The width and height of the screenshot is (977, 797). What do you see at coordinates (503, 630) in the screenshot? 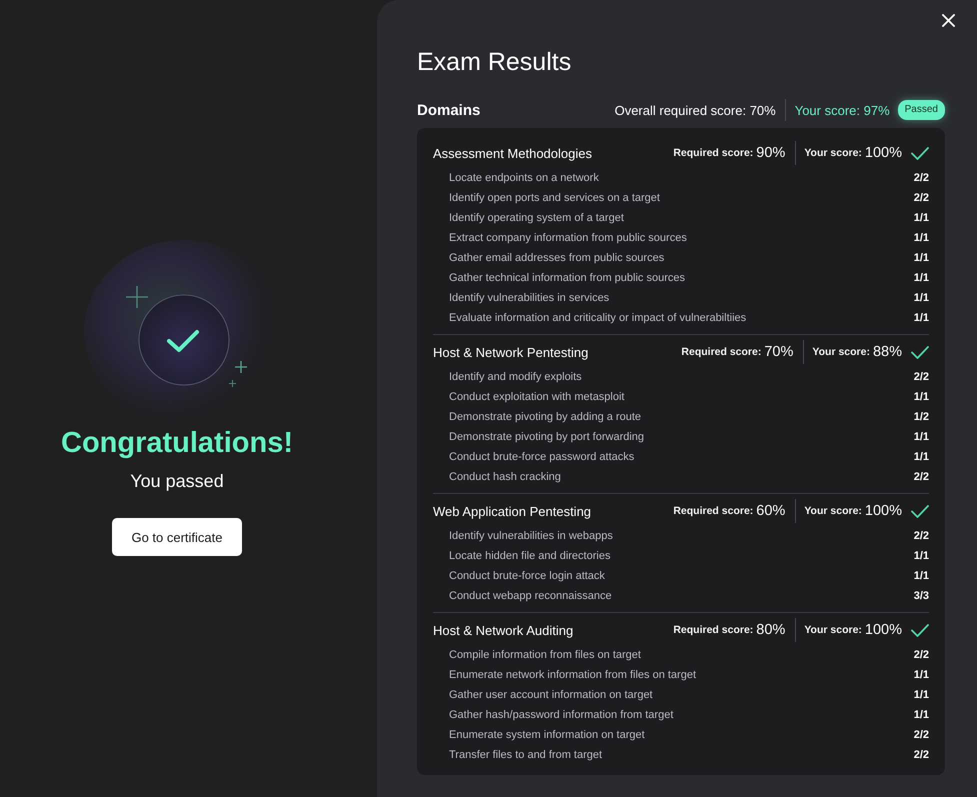
I see `domain-name: Host & Network Auditing` at bounding box center [503, 630].